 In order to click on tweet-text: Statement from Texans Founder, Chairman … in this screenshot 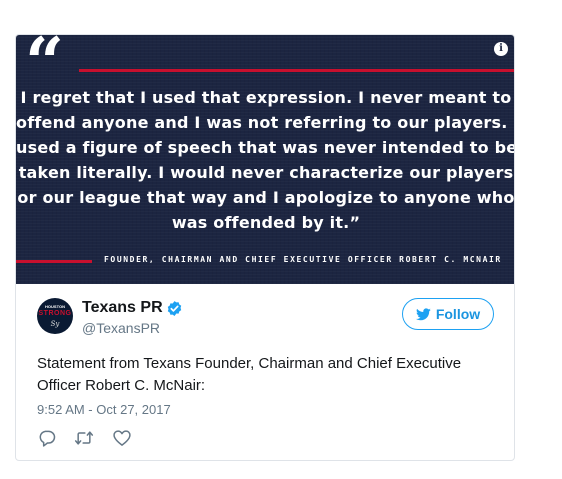, I will do `click(249, 374)`.